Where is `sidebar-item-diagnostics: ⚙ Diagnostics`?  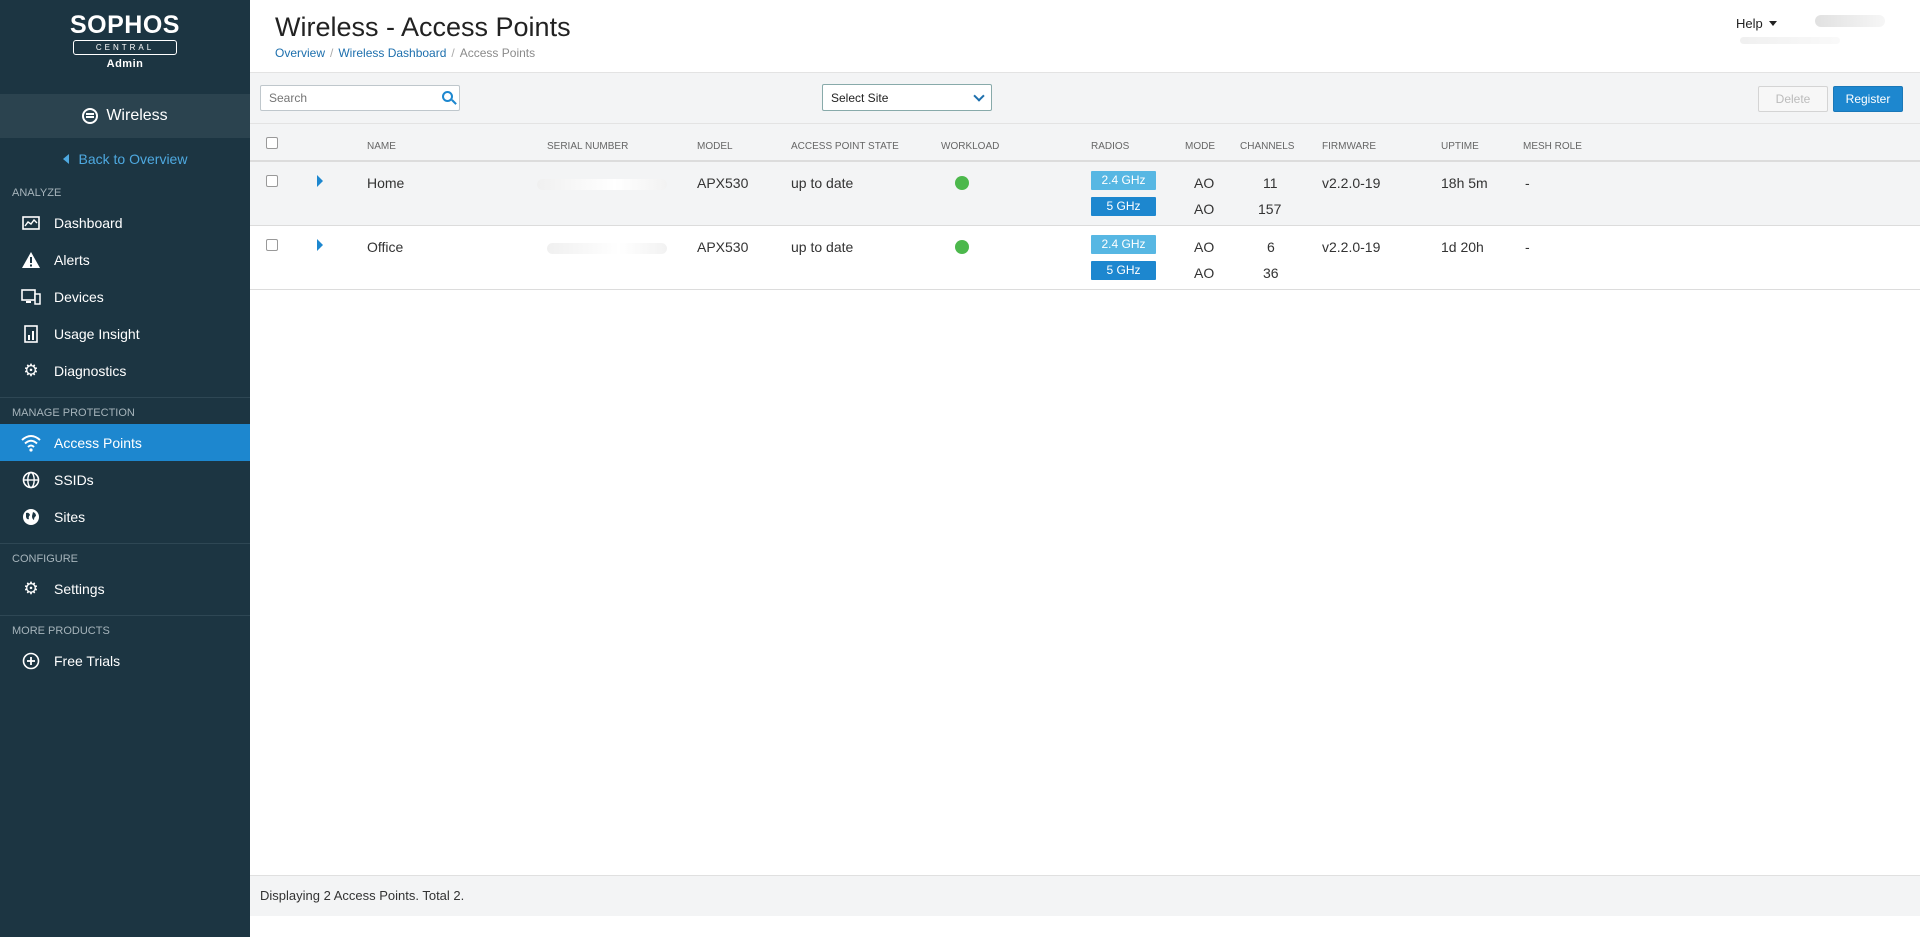
sidebar-item-diagnostics: ⚙ Diagnostics is located at coordinates (125, 370).